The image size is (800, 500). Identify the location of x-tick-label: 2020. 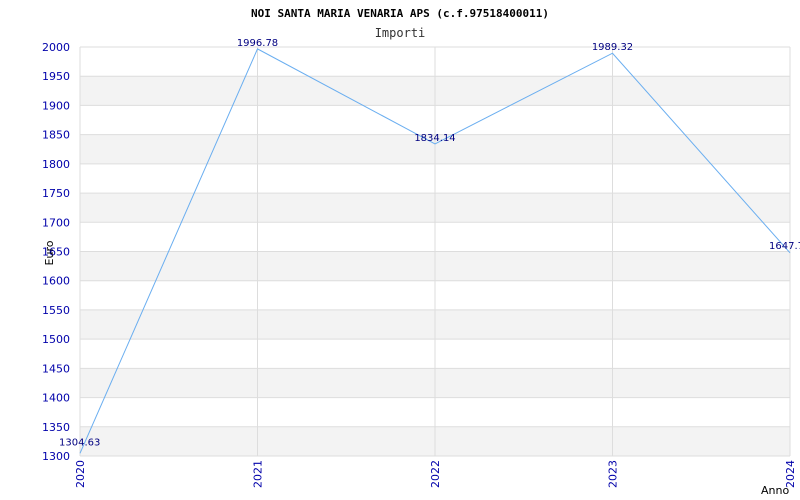
(80, 474).